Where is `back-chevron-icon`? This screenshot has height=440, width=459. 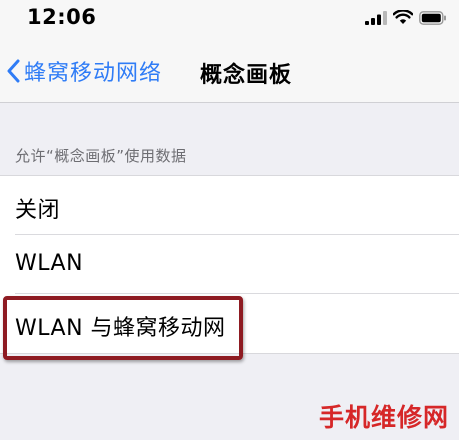 back-chevron-icon is located at coordinates (13, 71).